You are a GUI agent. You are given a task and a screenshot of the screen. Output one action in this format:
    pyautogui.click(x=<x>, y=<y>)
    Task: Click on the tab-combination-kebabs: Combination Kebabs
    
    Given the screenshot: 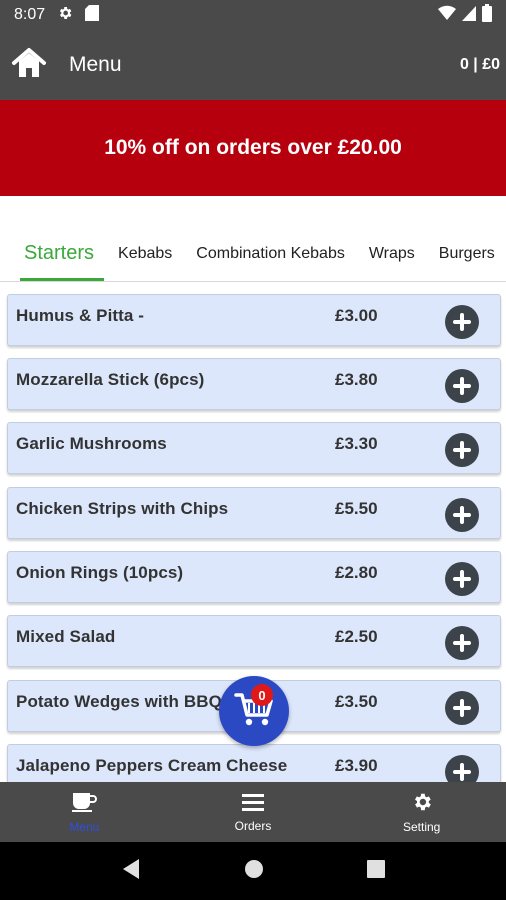 What is the action you would take?
    pyautogui.click(x=270, y=253)
    